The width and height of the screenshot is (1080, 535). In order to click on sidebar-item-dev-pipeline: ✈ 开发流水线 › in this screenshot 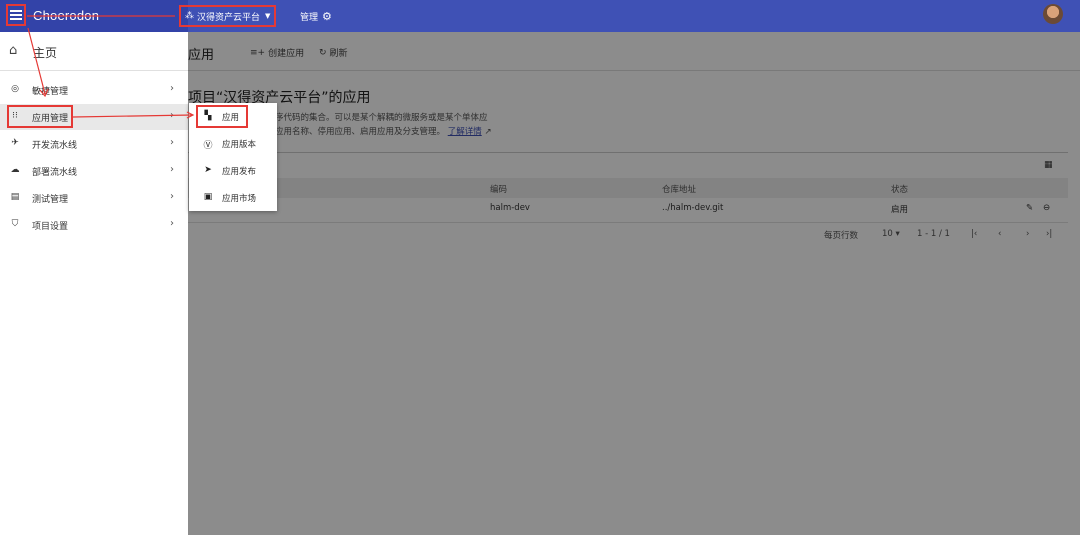, I will do `click(94, 144)`.